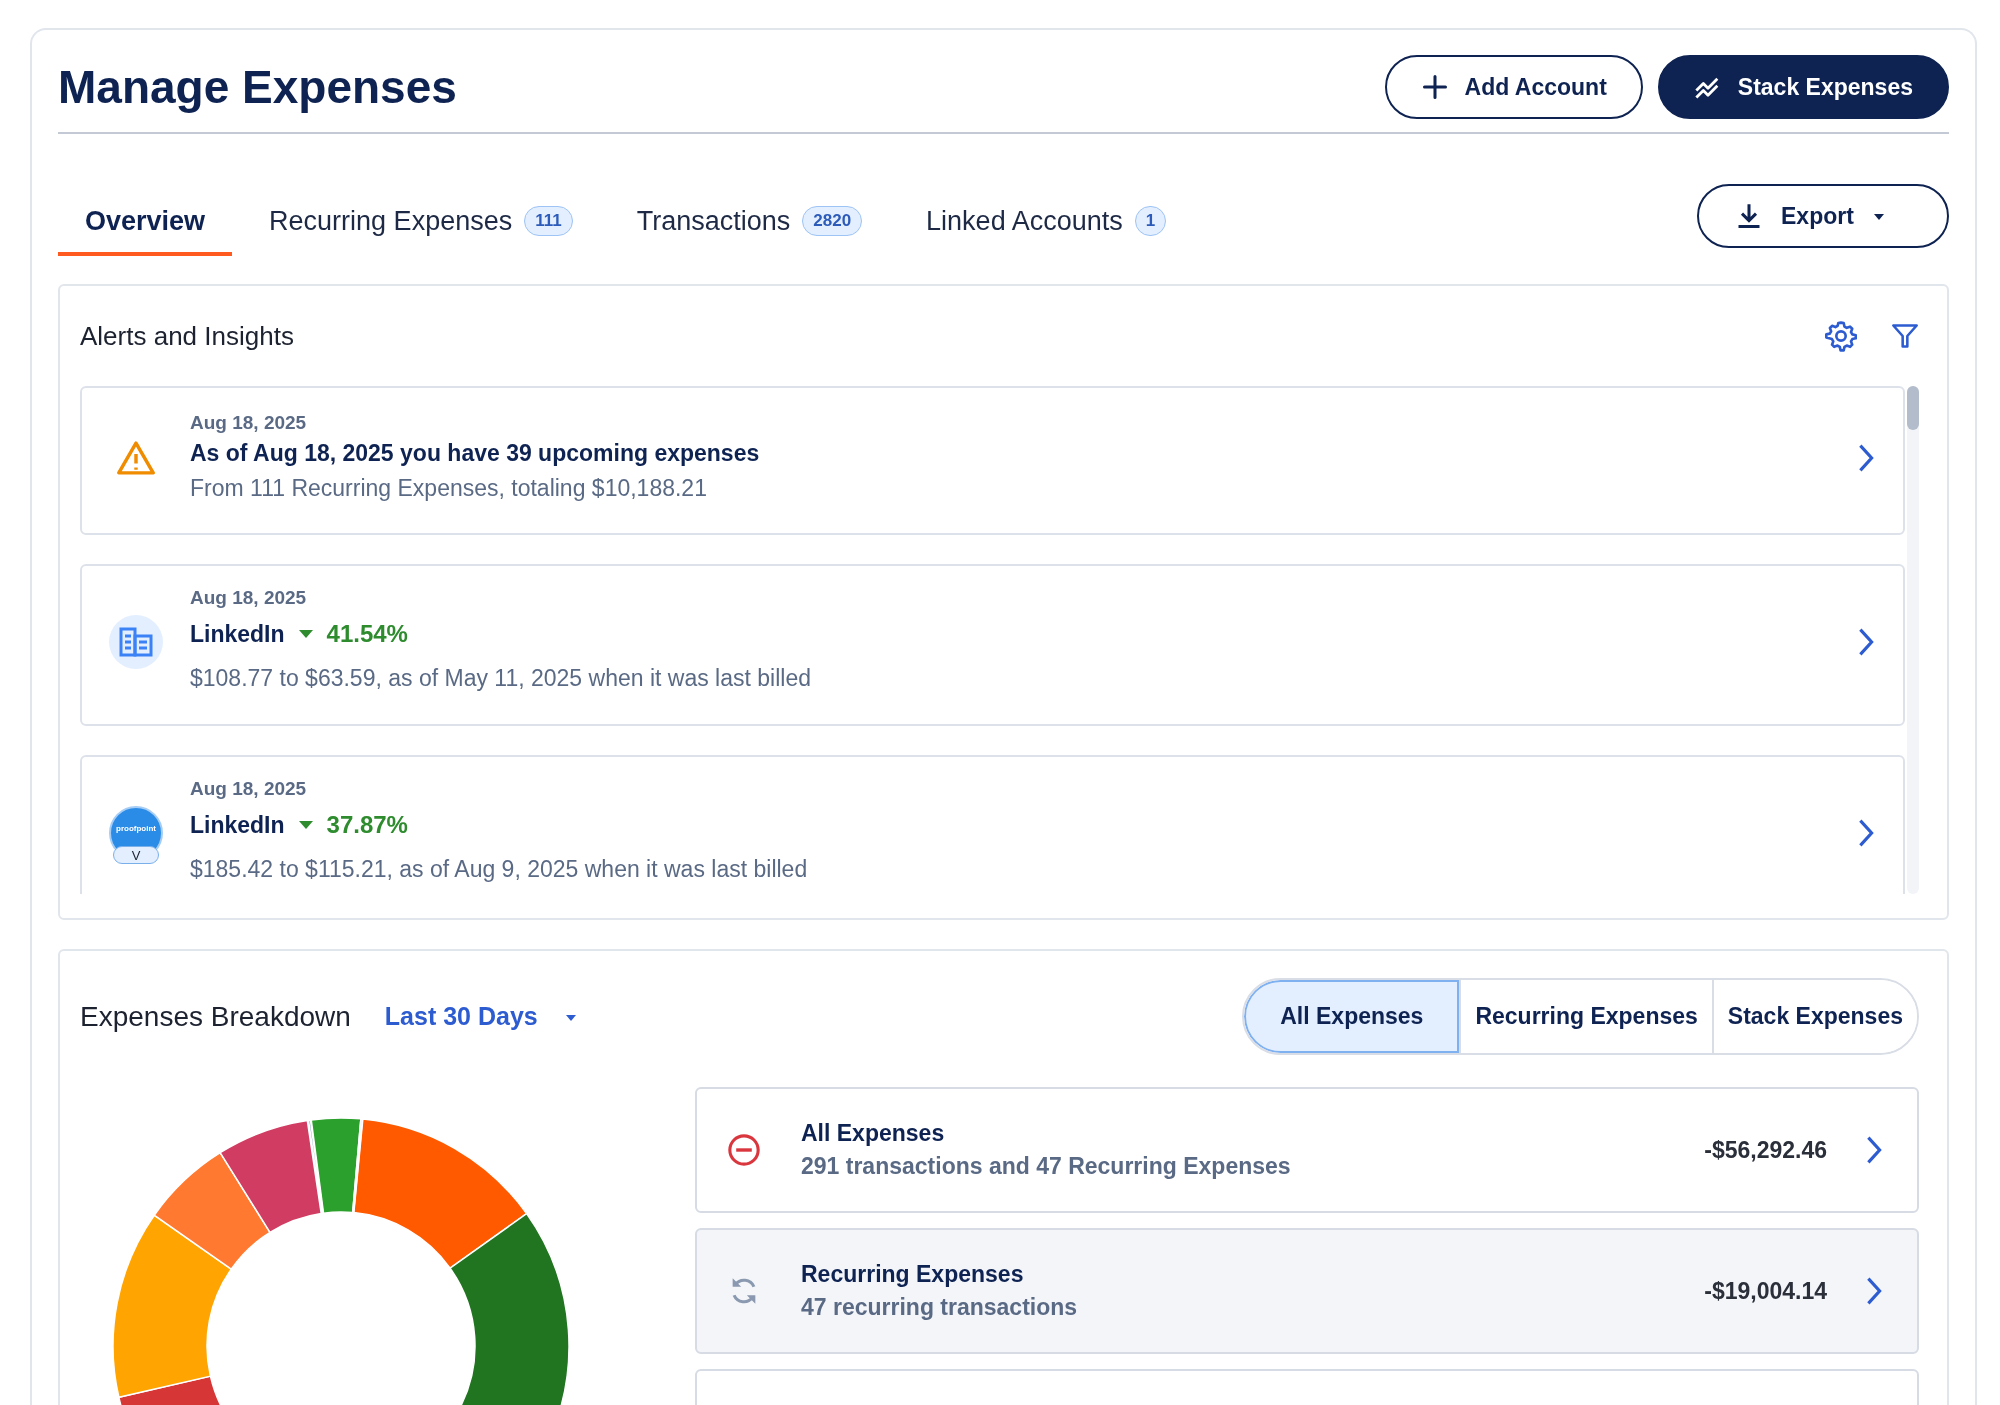 Image resolution: width=2000 pixels, height=1405 pixels. I want to click on alert-title: As of Aug 18, 2025 you have 39 upcoming expenses, so click(475, 453).